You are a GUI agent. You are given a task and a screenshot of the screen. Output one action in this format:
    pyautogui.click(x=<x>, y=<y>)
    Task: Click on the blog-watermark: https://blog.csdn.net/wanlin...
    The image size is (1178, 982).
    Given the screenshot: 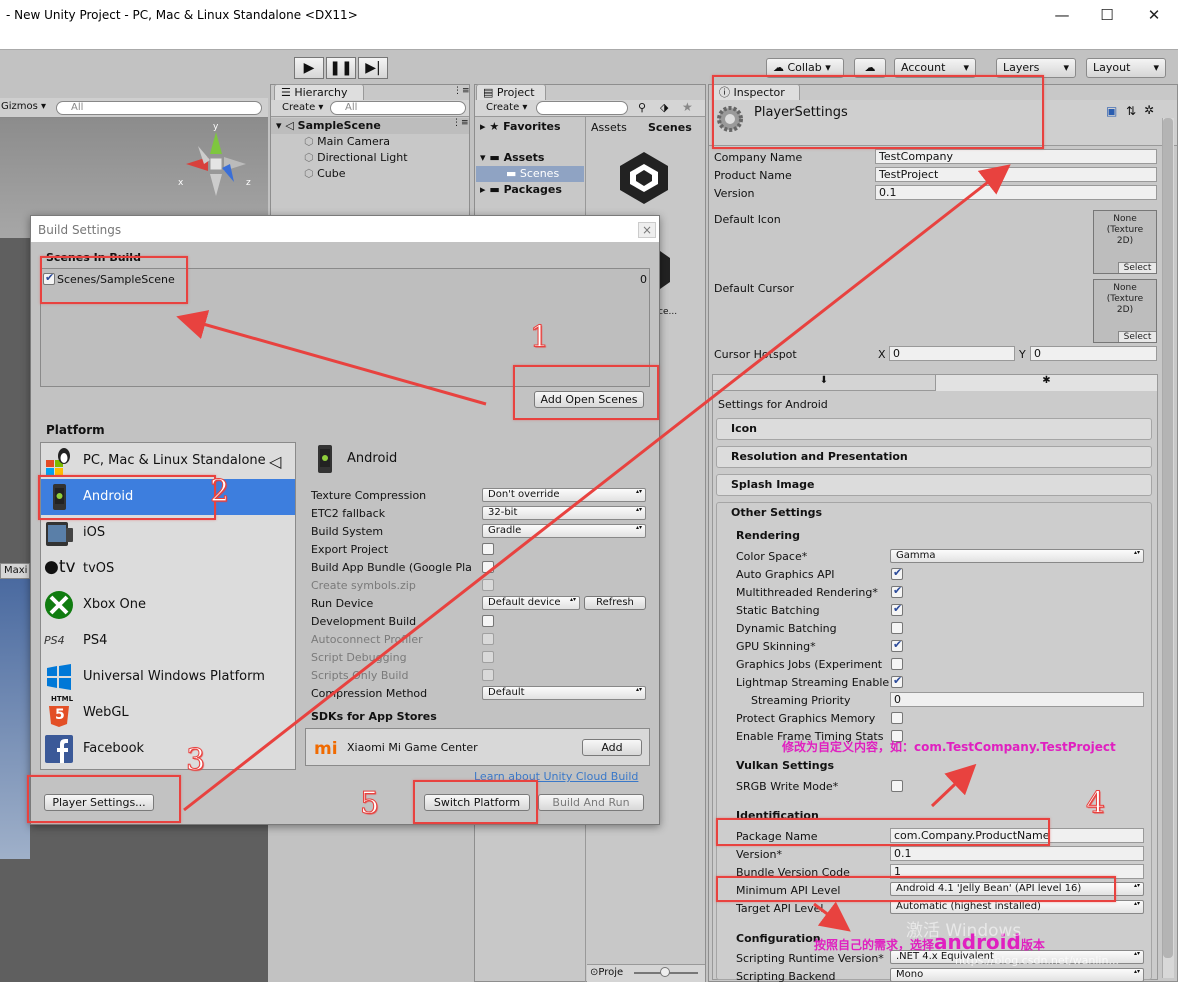 What is the action you would take?
    pyautogui.click(x=1037, y=960)
    